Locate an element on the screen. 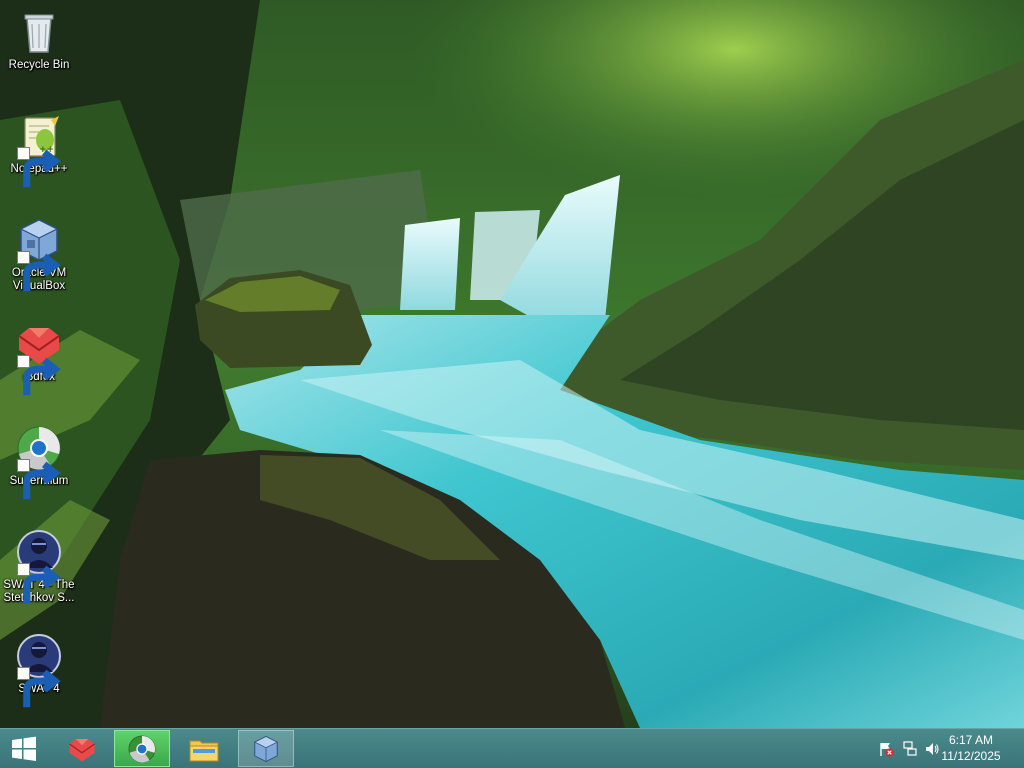 This screenshot has height=768, width=1024. taskbar-file-explorer-button is located at coordinates (204, 748).